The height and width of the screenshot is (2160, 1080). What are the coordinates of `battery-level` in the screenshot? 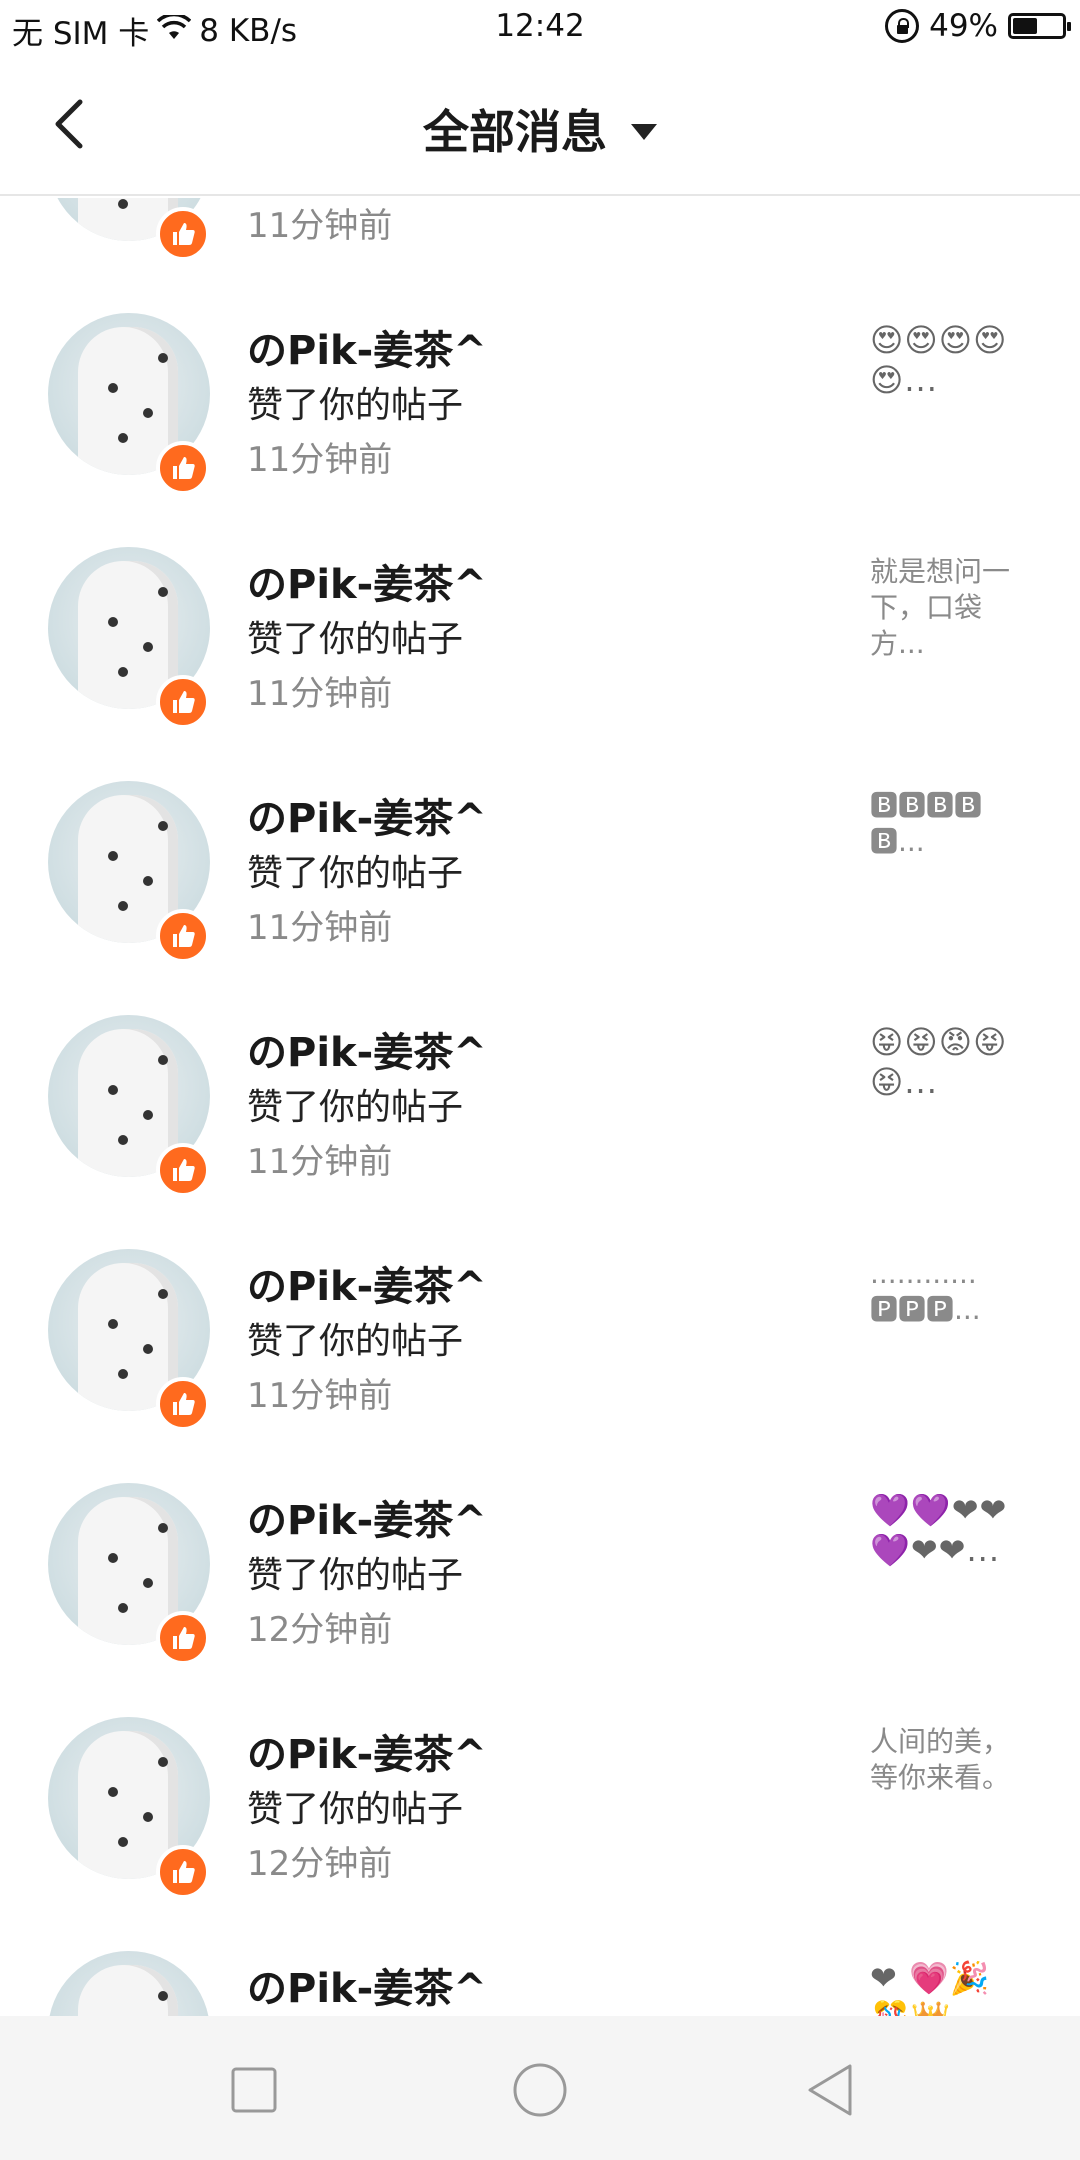 It's located at (1025, 26).